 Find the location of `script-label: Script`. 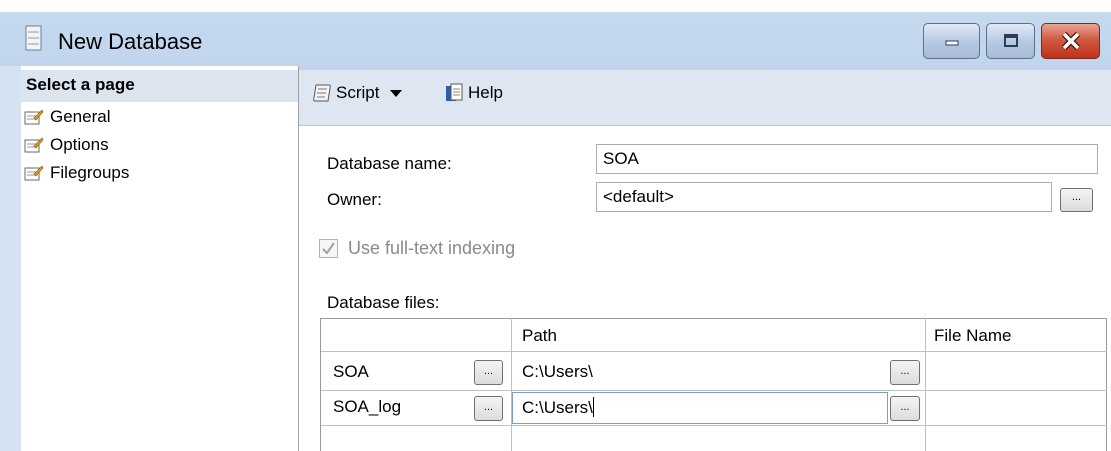

script-label: Script is located at coordinates (358, 92).